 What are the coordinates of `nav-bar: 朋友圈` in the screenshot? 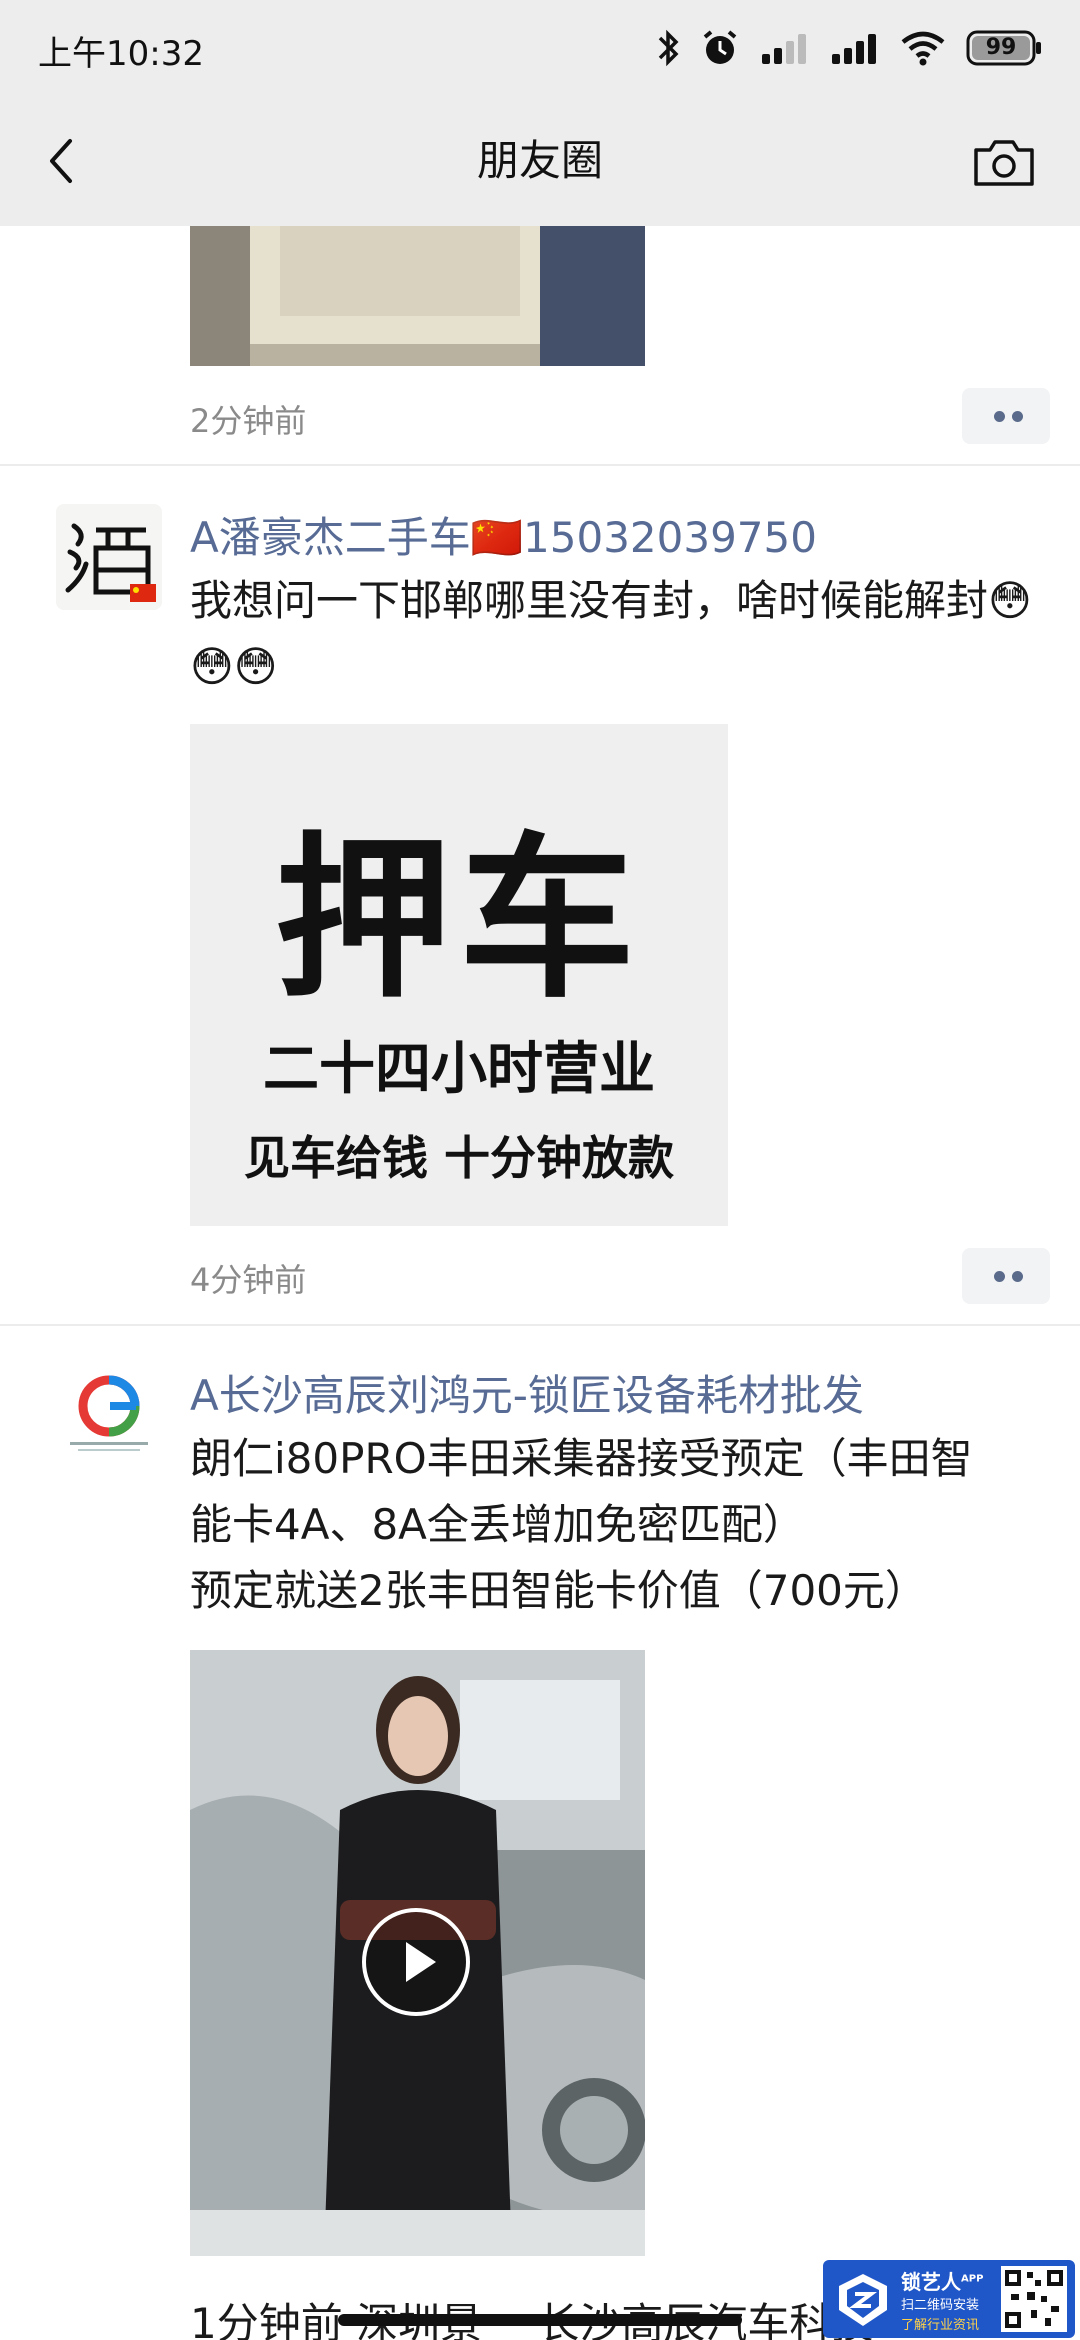 It's located at (540, 161).